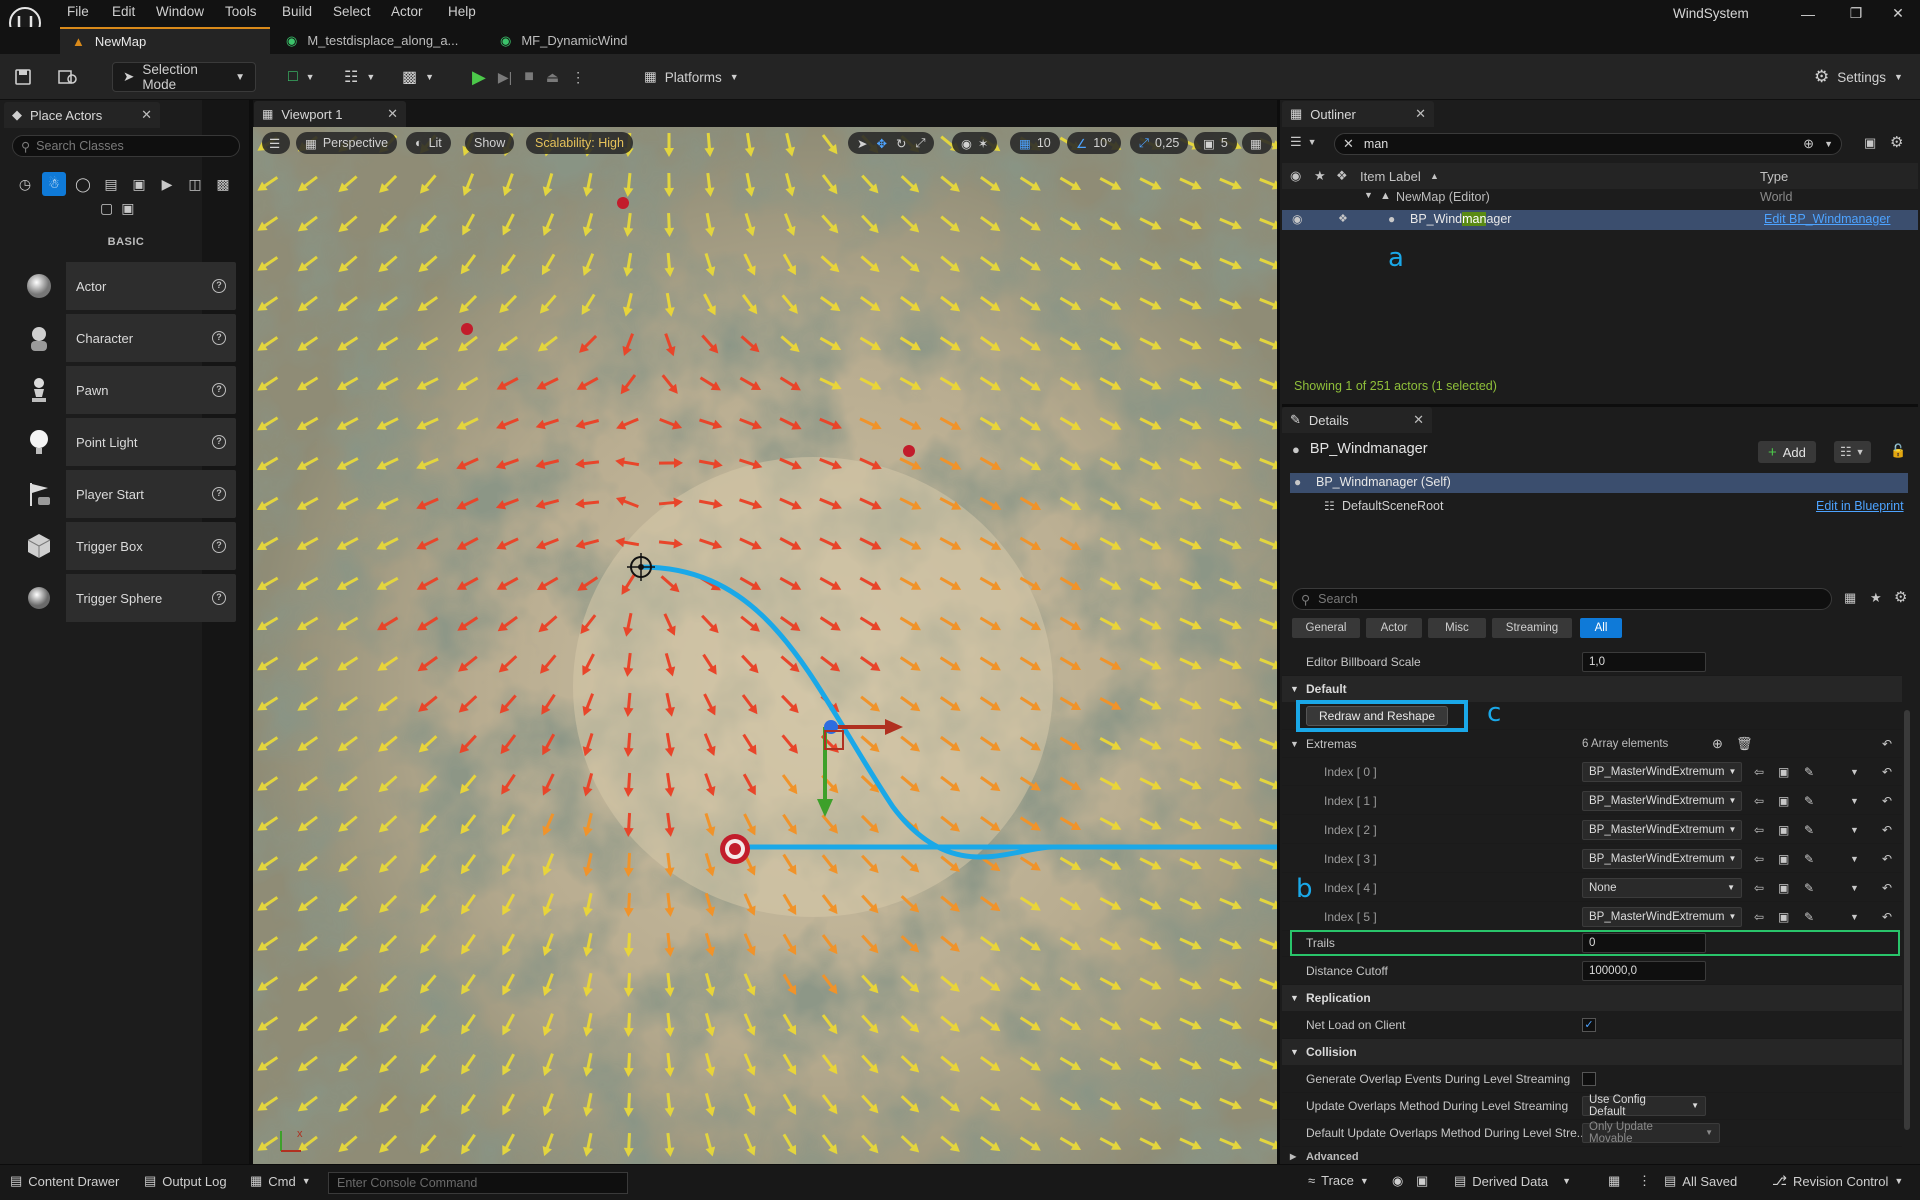 This screenshot has width=1920, height=1200. I want to click on outliner-row-windmanager: ◉ ❖ ● BP_Windmanager Edit BP_Windmanager, so click(1600, 220).